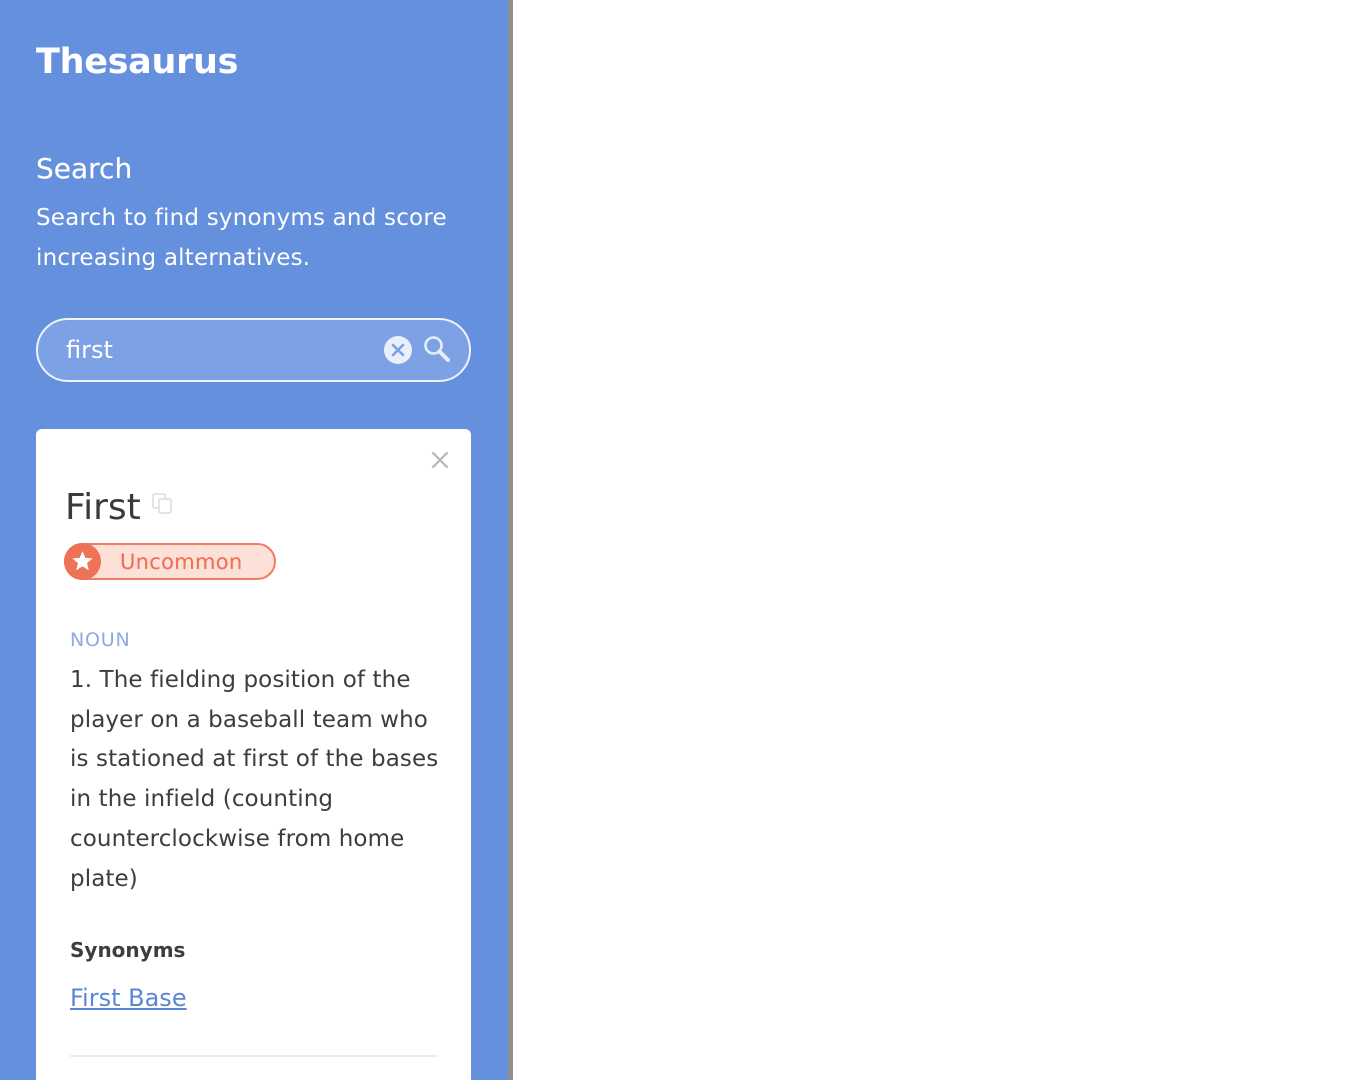 The width and height of the screenshot is (1360, 1080). I want to click on synonym-link: First Base, so click(128, 998).